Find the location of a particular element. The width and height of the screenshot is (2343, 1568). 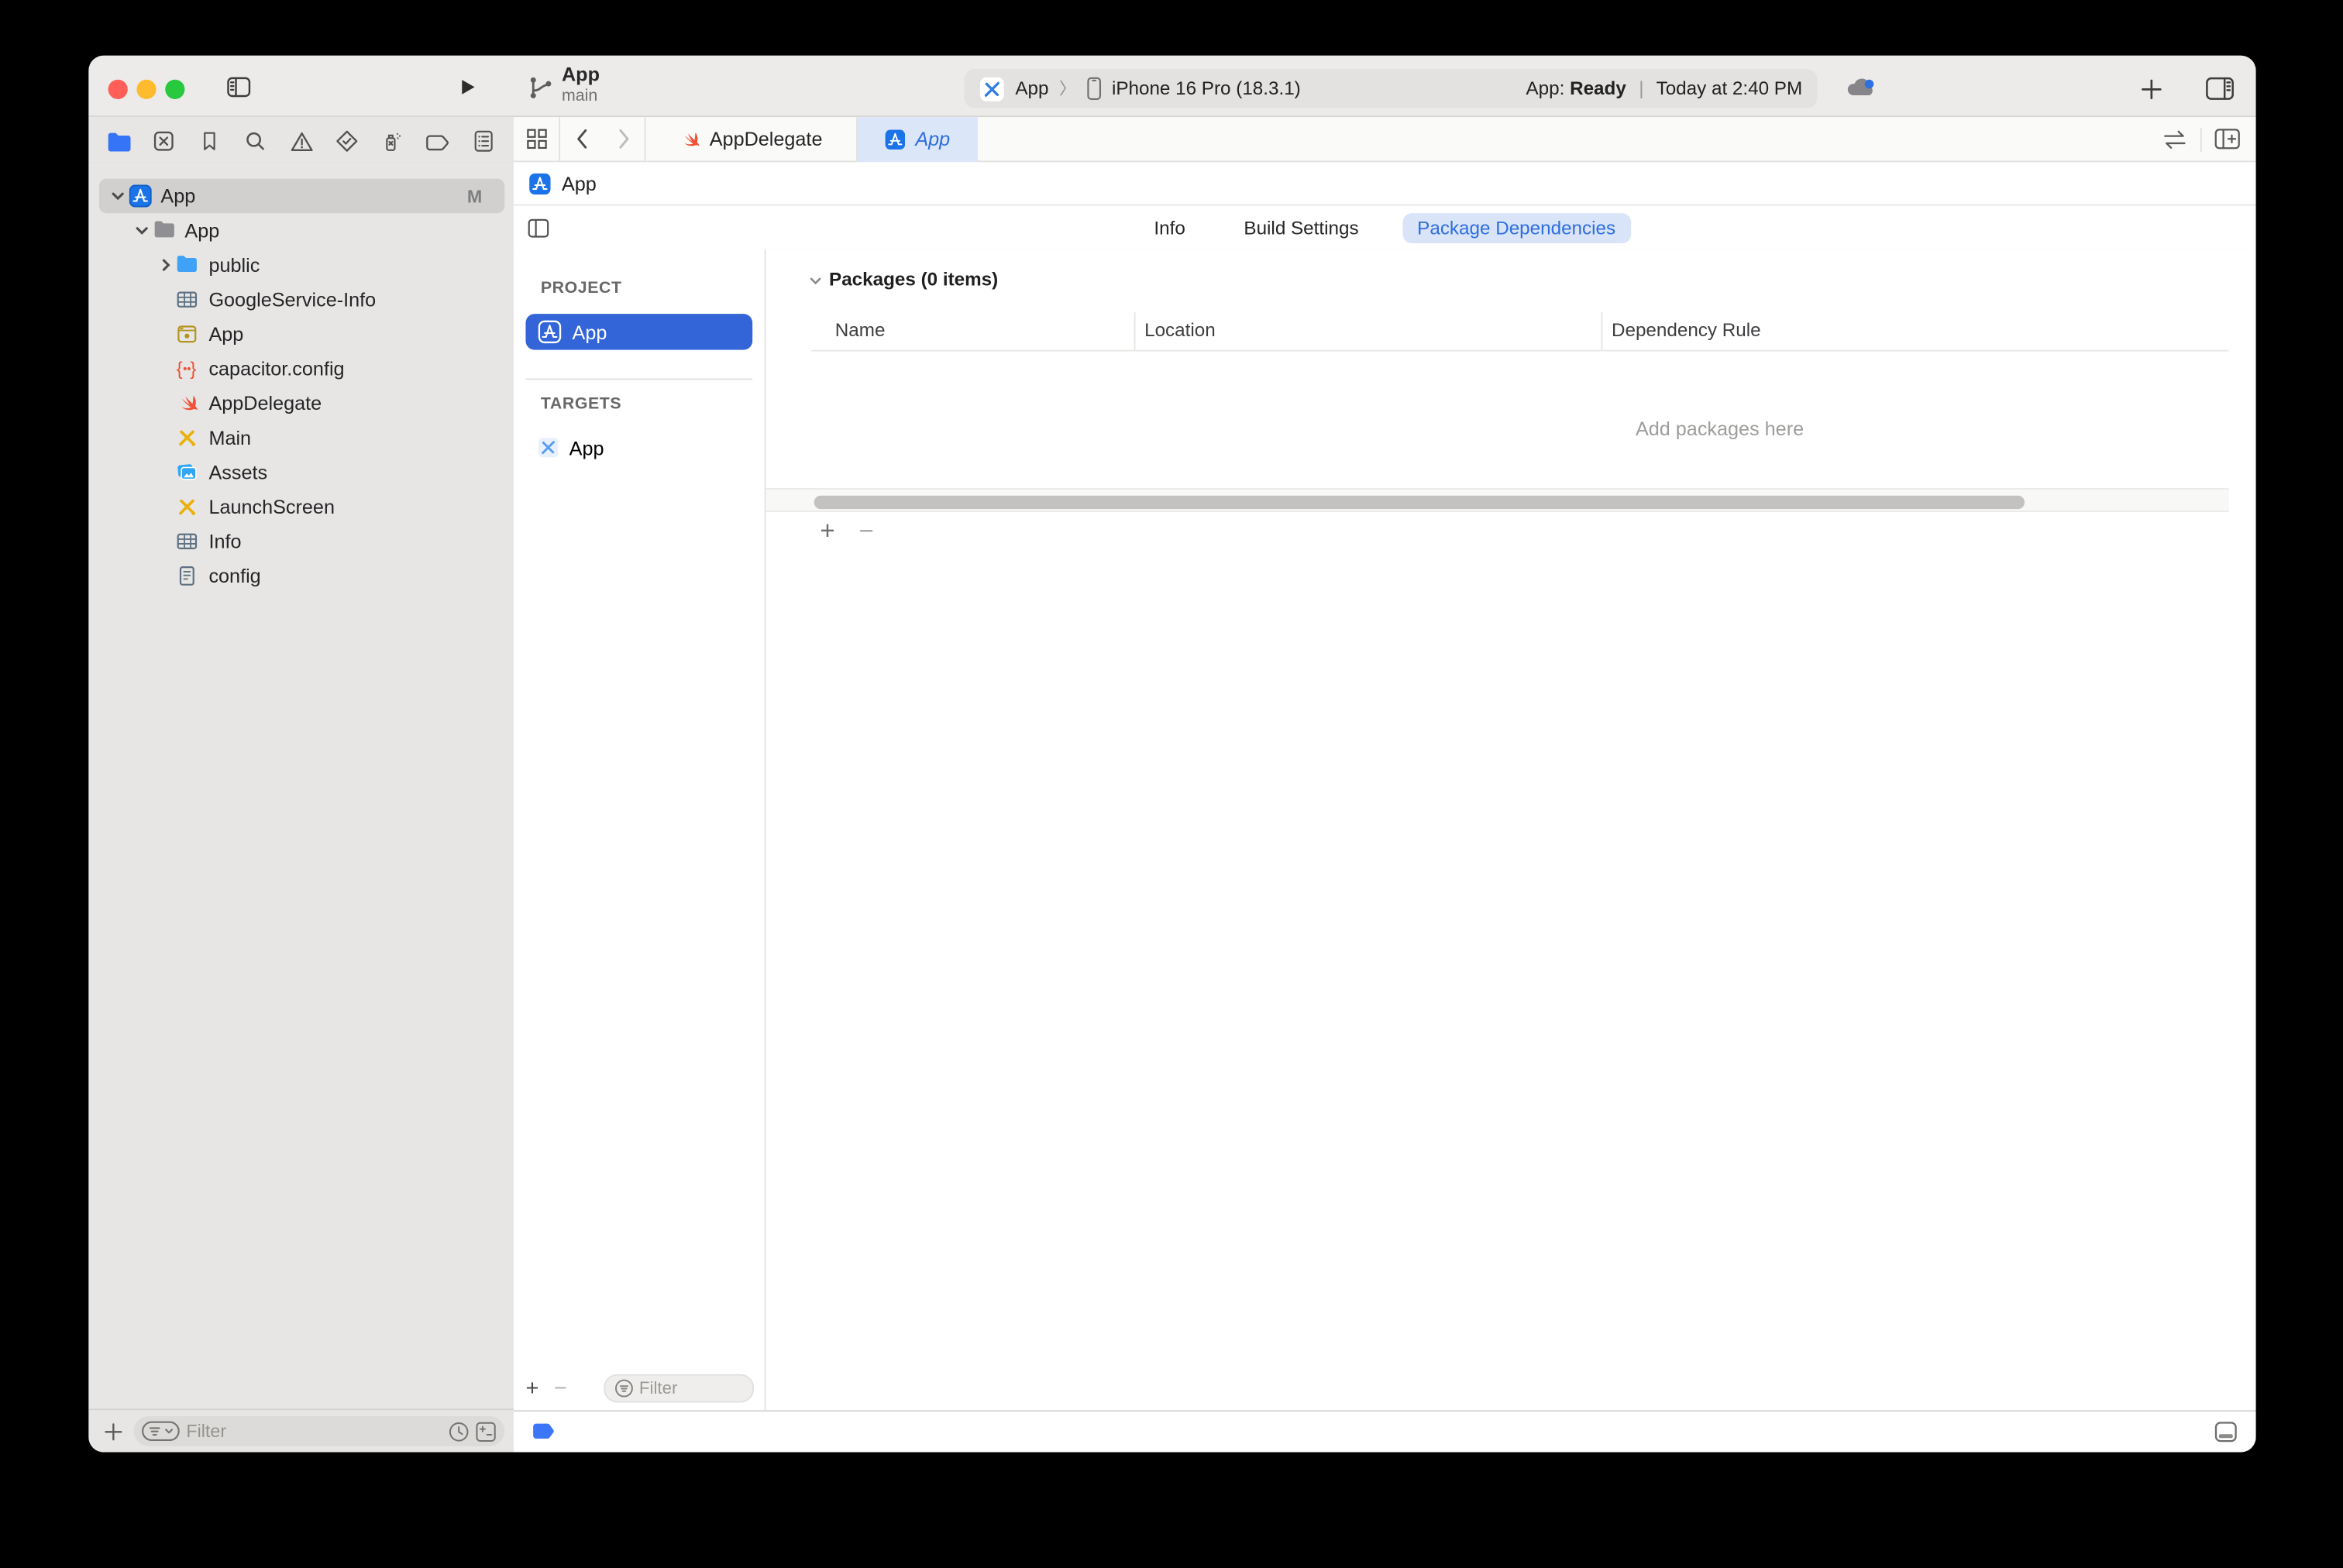

swap-arrows-icon is located at coordinates (2174, 139).